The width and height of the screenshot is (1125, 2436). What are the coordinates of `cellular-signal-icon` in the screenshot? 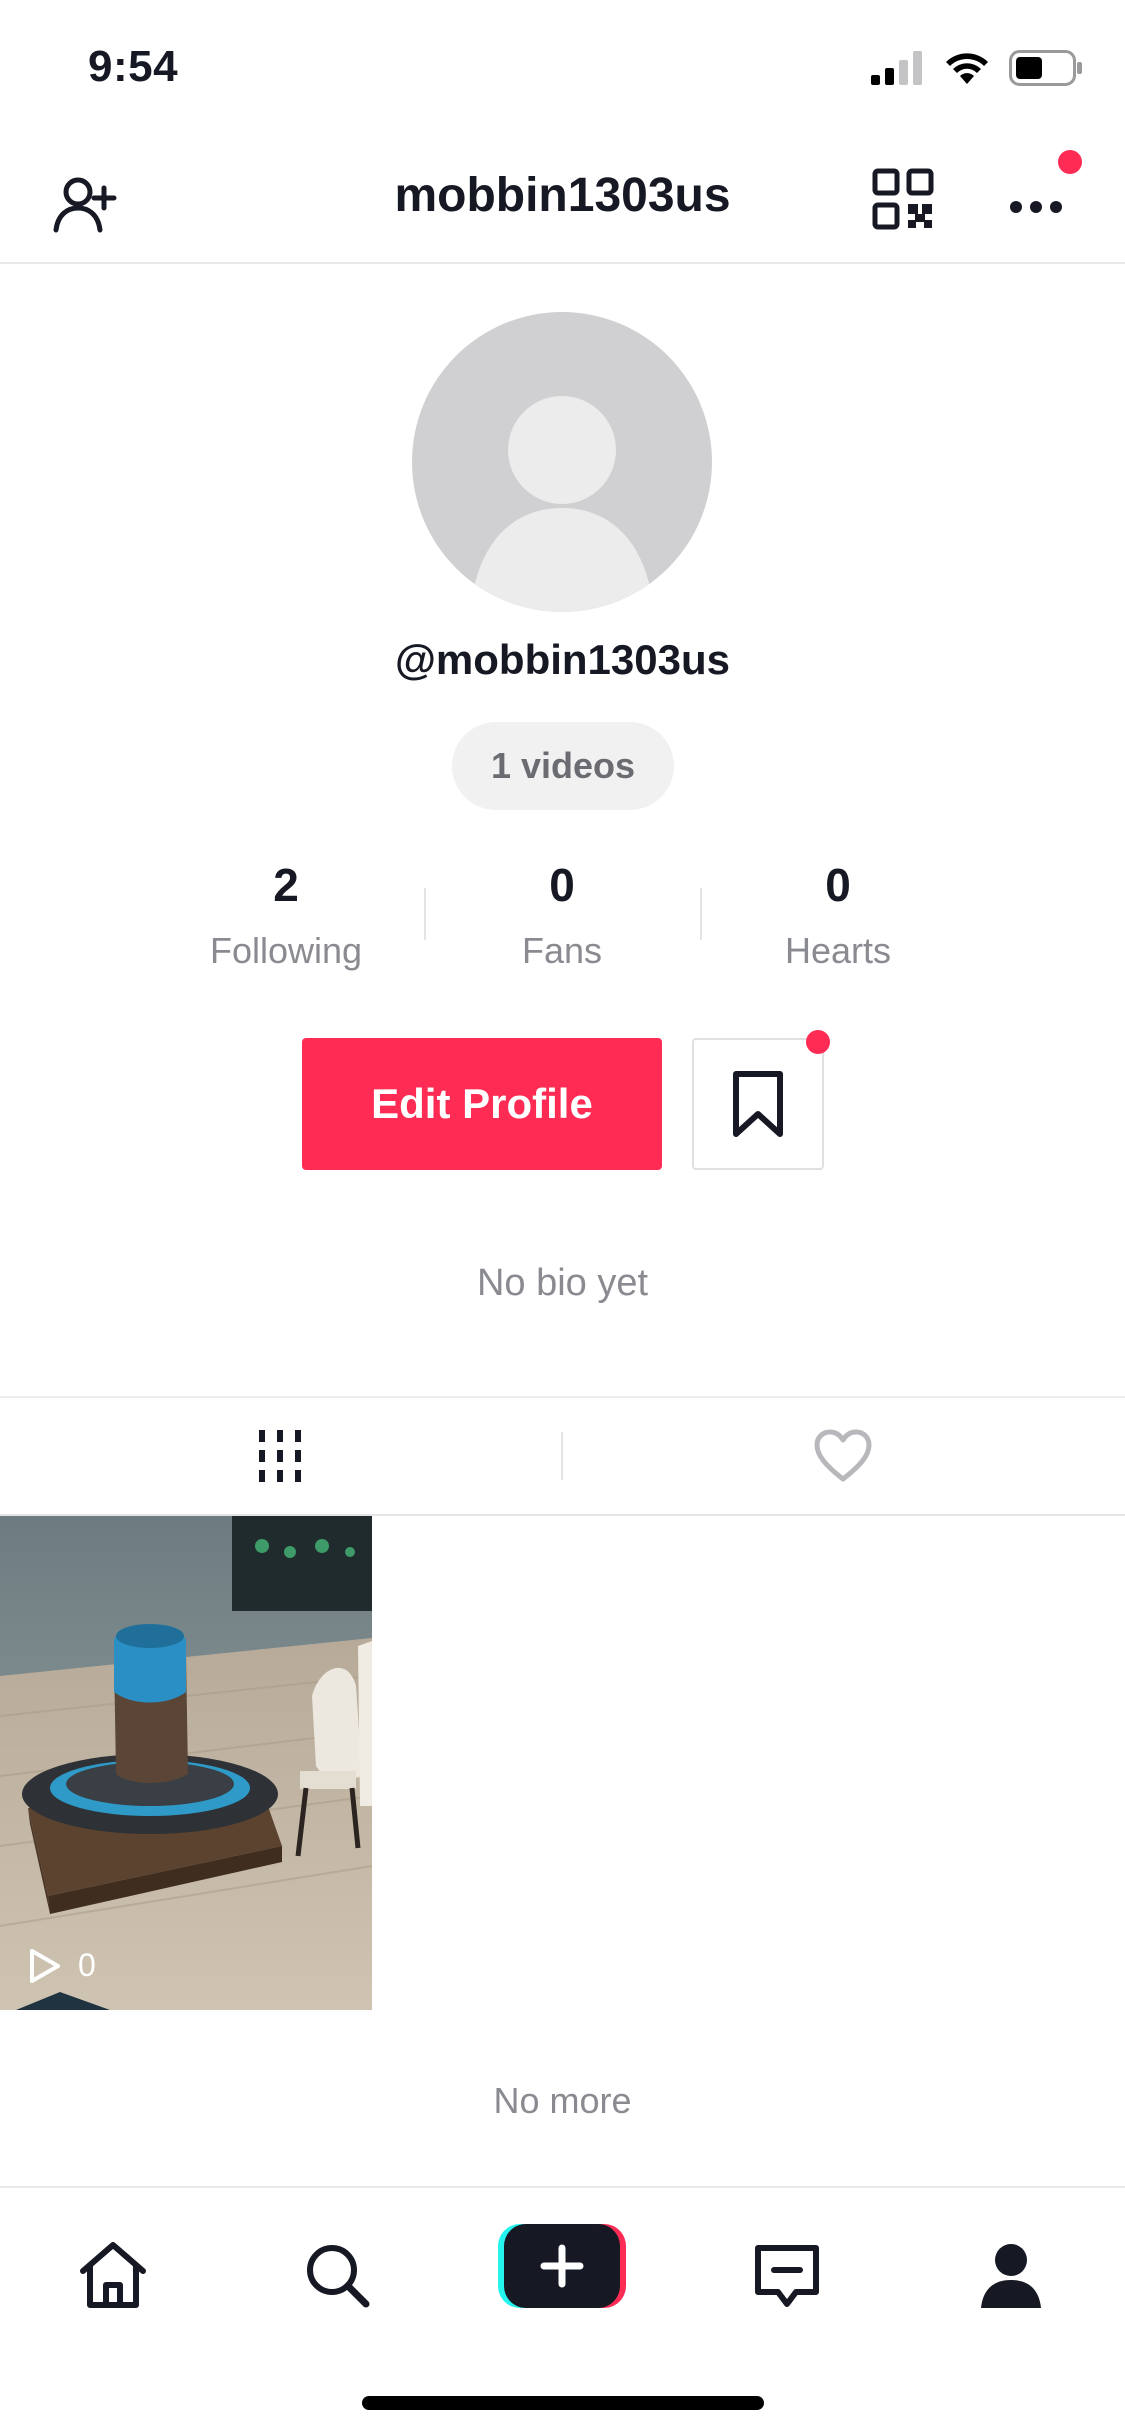 It's located at (896, 68).